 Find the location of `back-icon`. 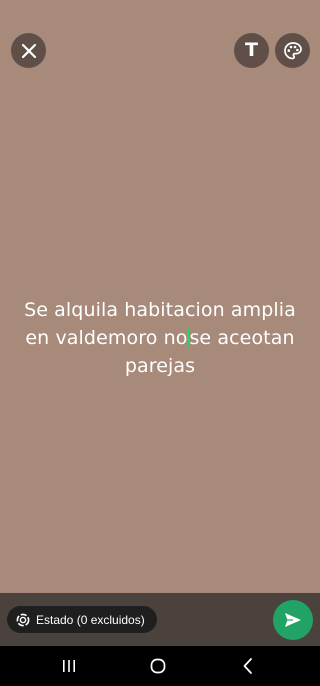

back-icon is located at coordinates (247, 666).